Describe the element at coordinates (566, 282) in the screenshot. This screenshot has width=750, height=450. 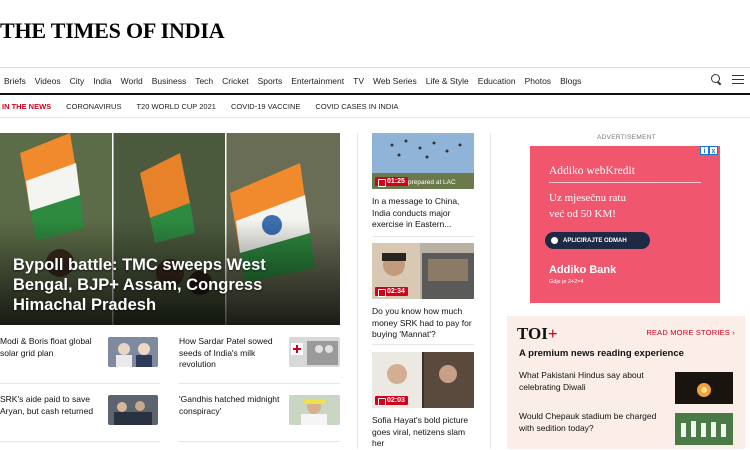
I see `ad-tagline: Gdje je 2+2=4` at that location.